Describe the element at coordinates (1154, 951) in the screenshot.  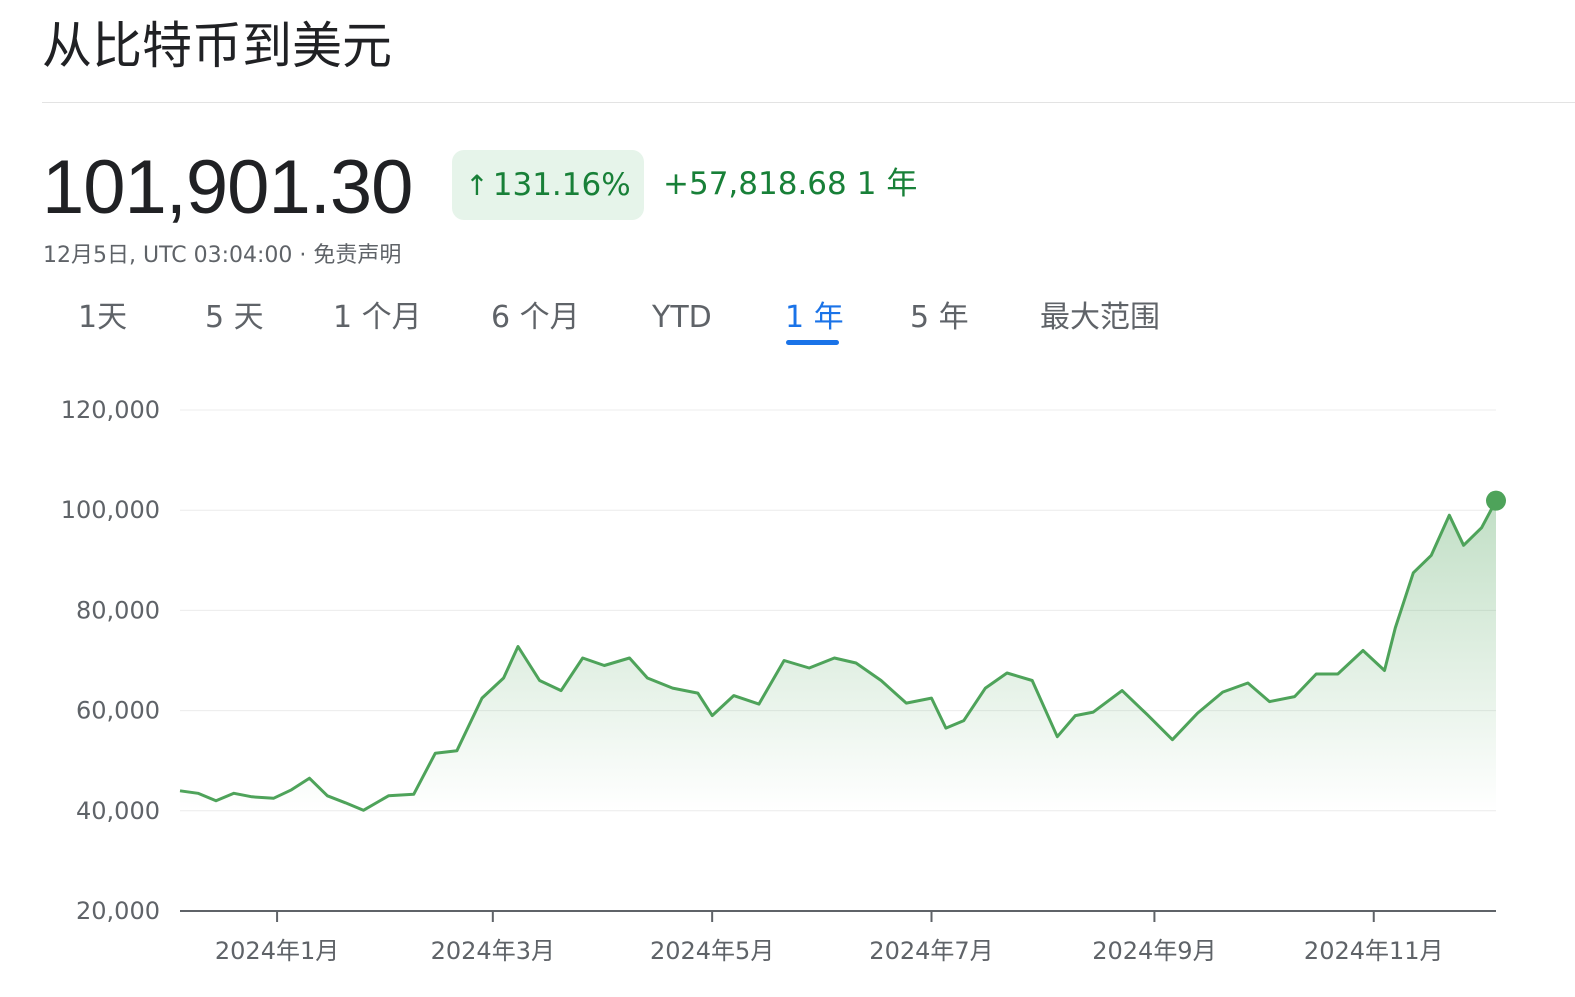
I see `x-tick-label: 2024年9月` at that location.